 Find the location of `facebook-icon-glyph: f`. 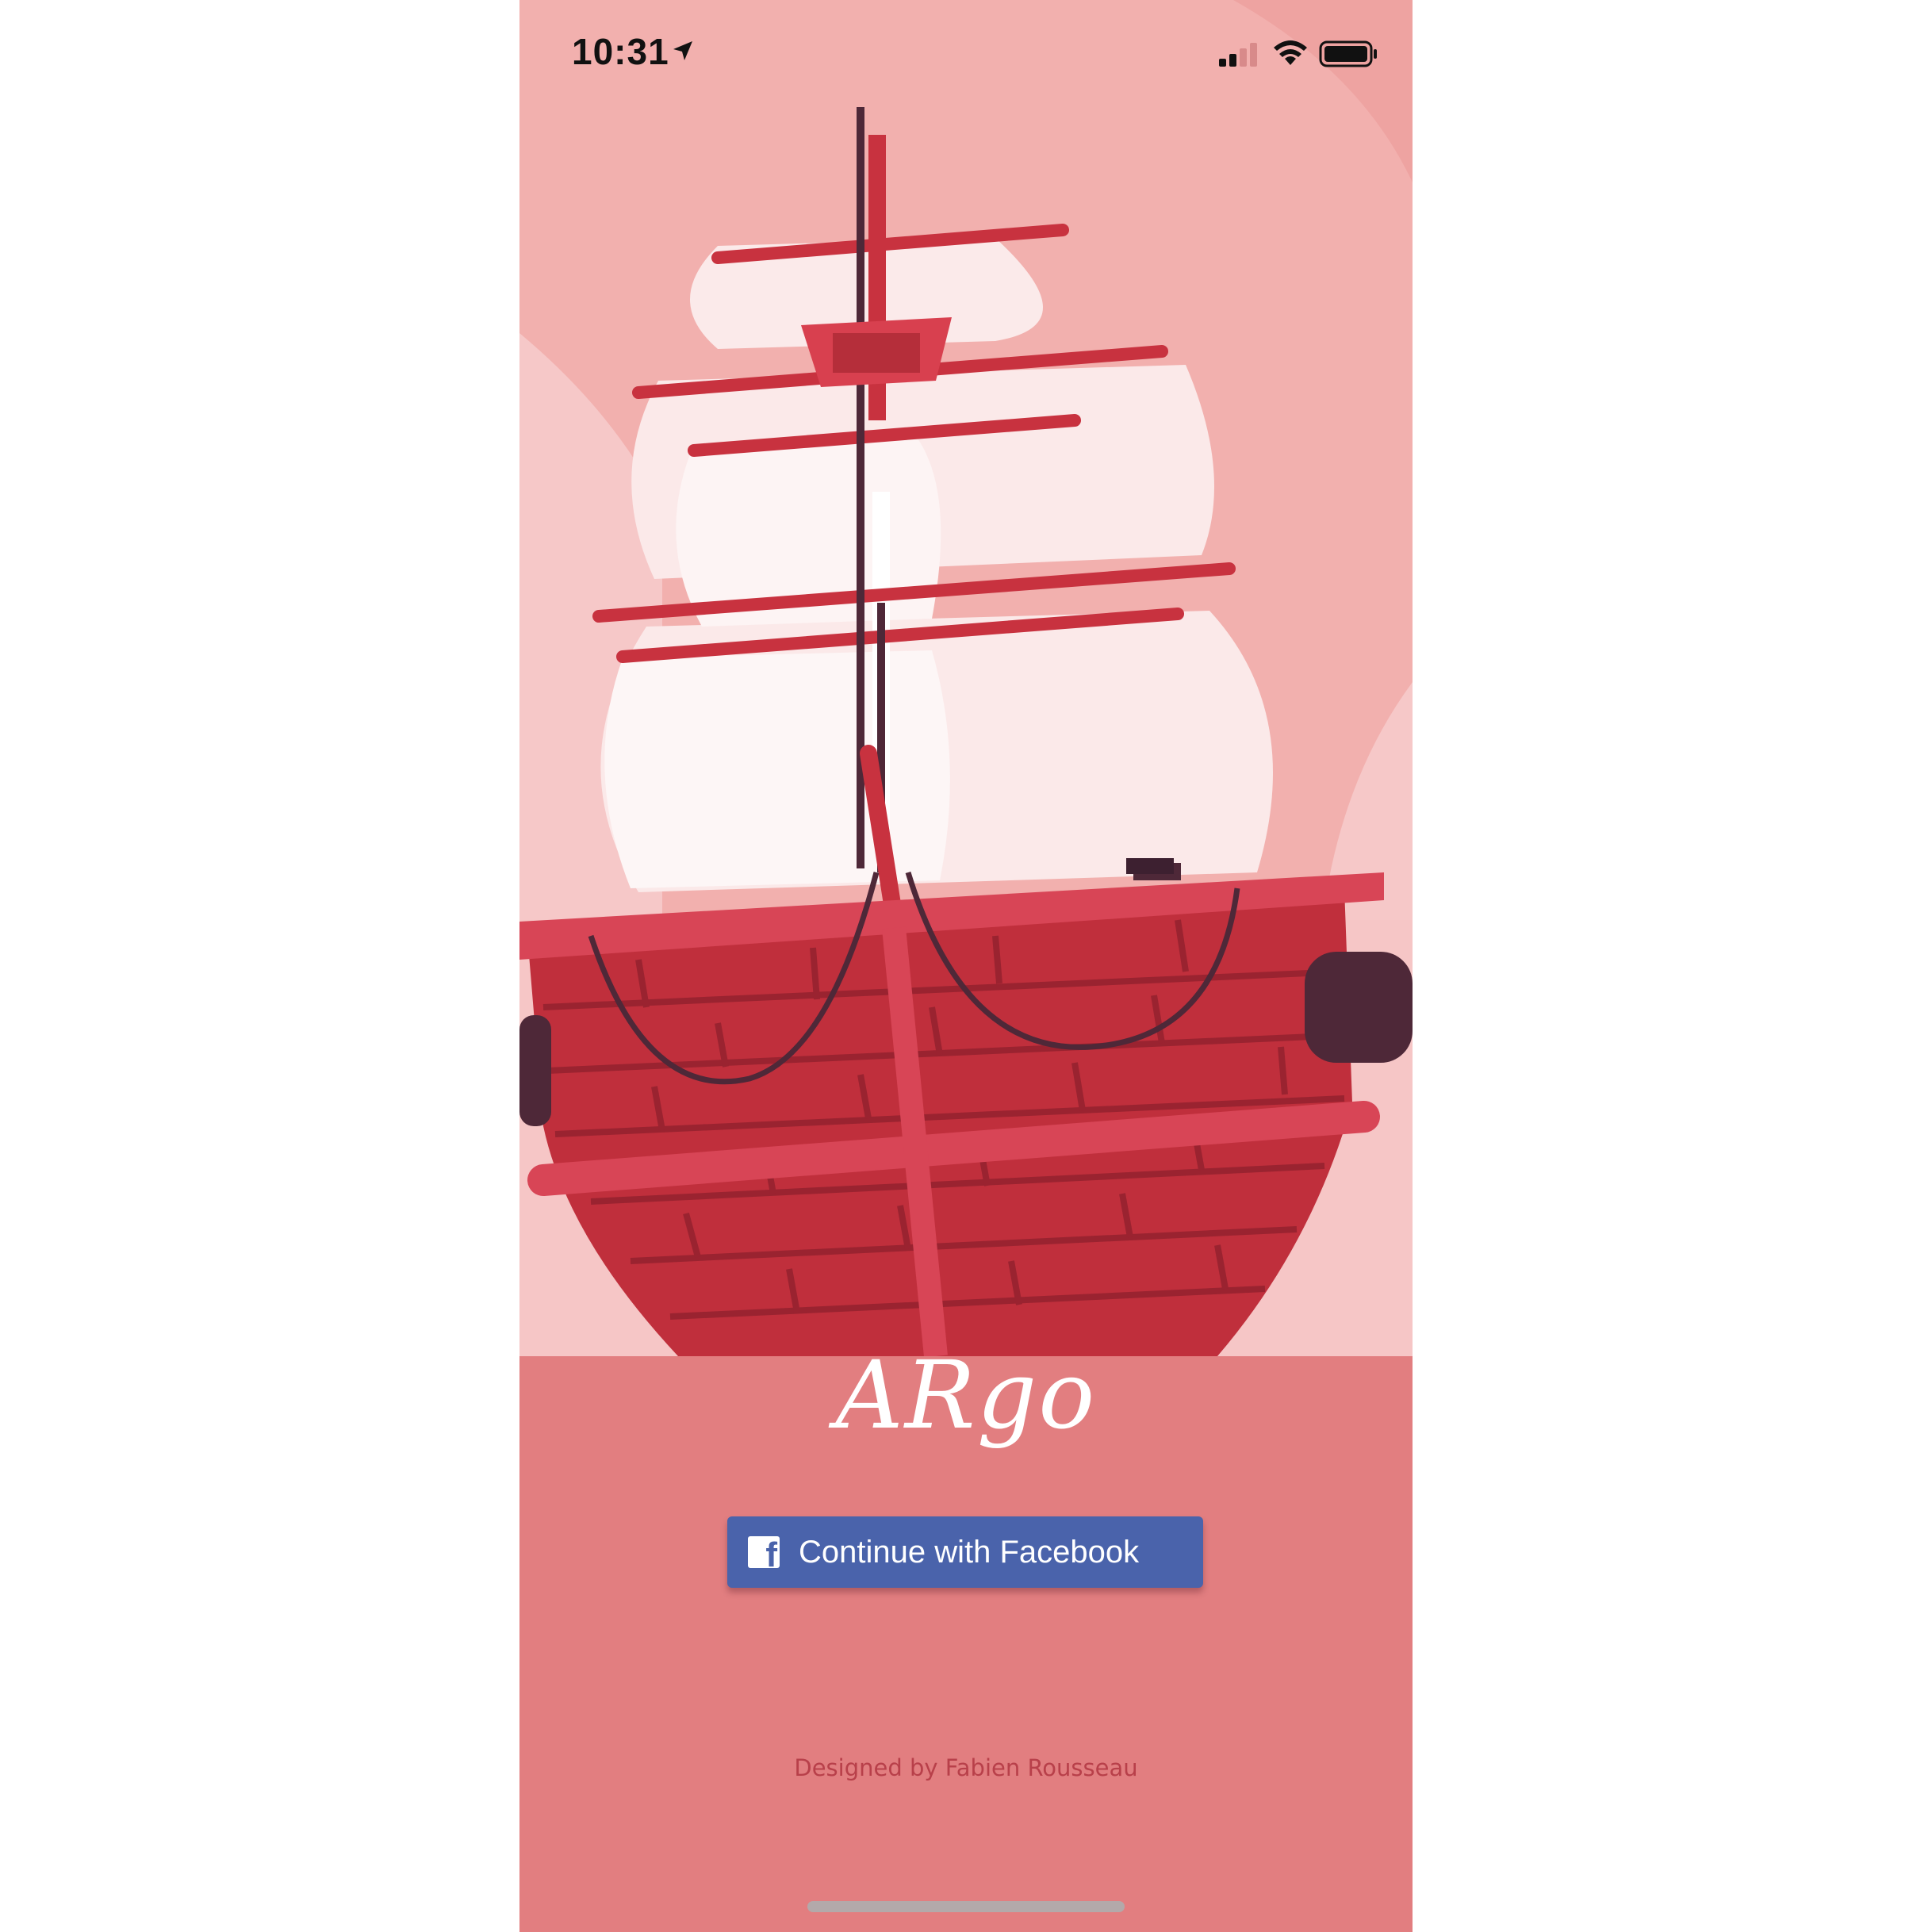

facebook-icon-glyph: f is located at coordinates (771, 1554).